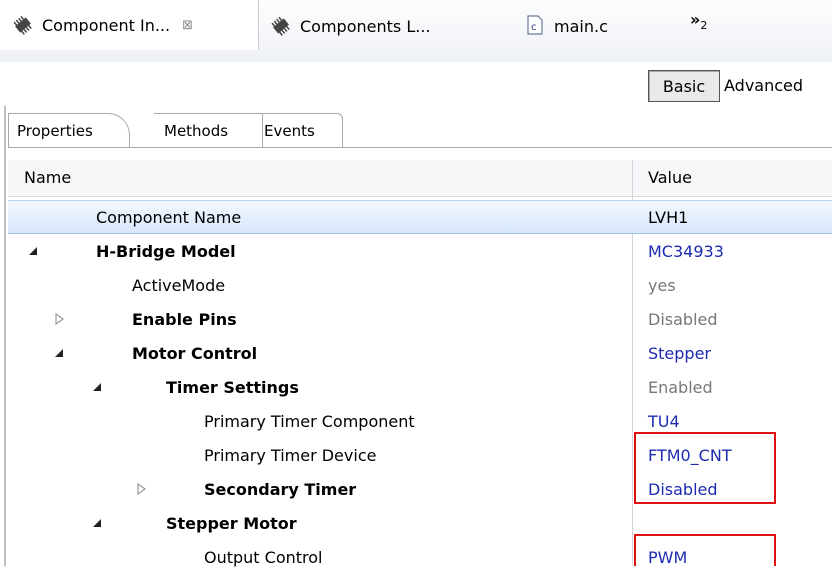 This screenshot has height=575, width=832. What do you see at coordinates (686, 251) in the screenshot?
I see `property-value: MC34933` at bounding box center [686, 251].